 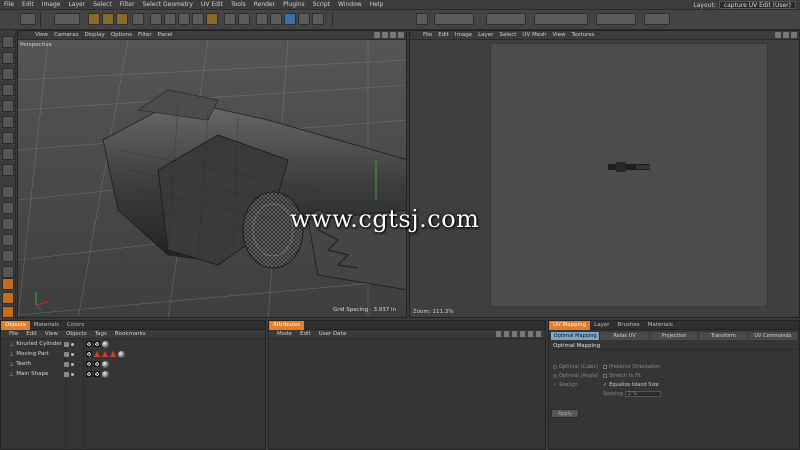 I want to click on uv-menu-textures: Textures, so click(x=583, y=35).